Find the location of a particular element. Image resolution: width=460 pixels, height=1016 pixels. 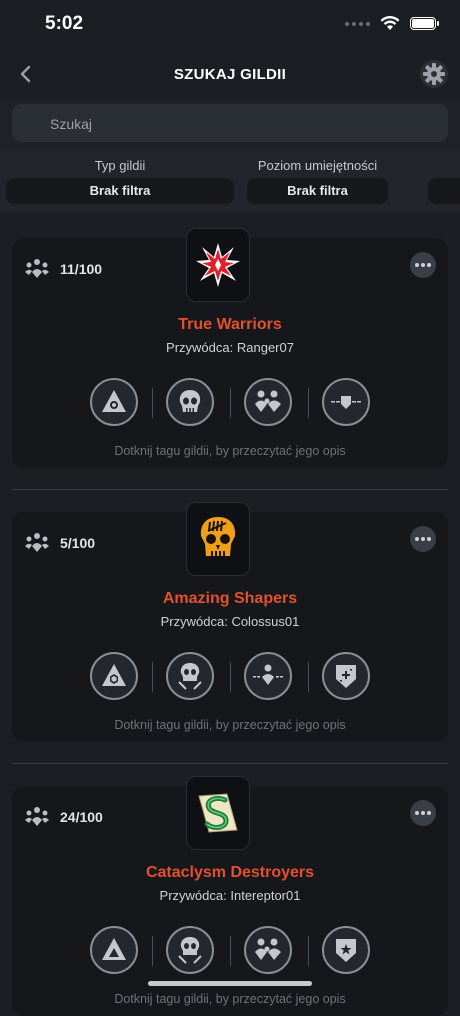

members-info: 5/100 is located at coordinates (59, 543).